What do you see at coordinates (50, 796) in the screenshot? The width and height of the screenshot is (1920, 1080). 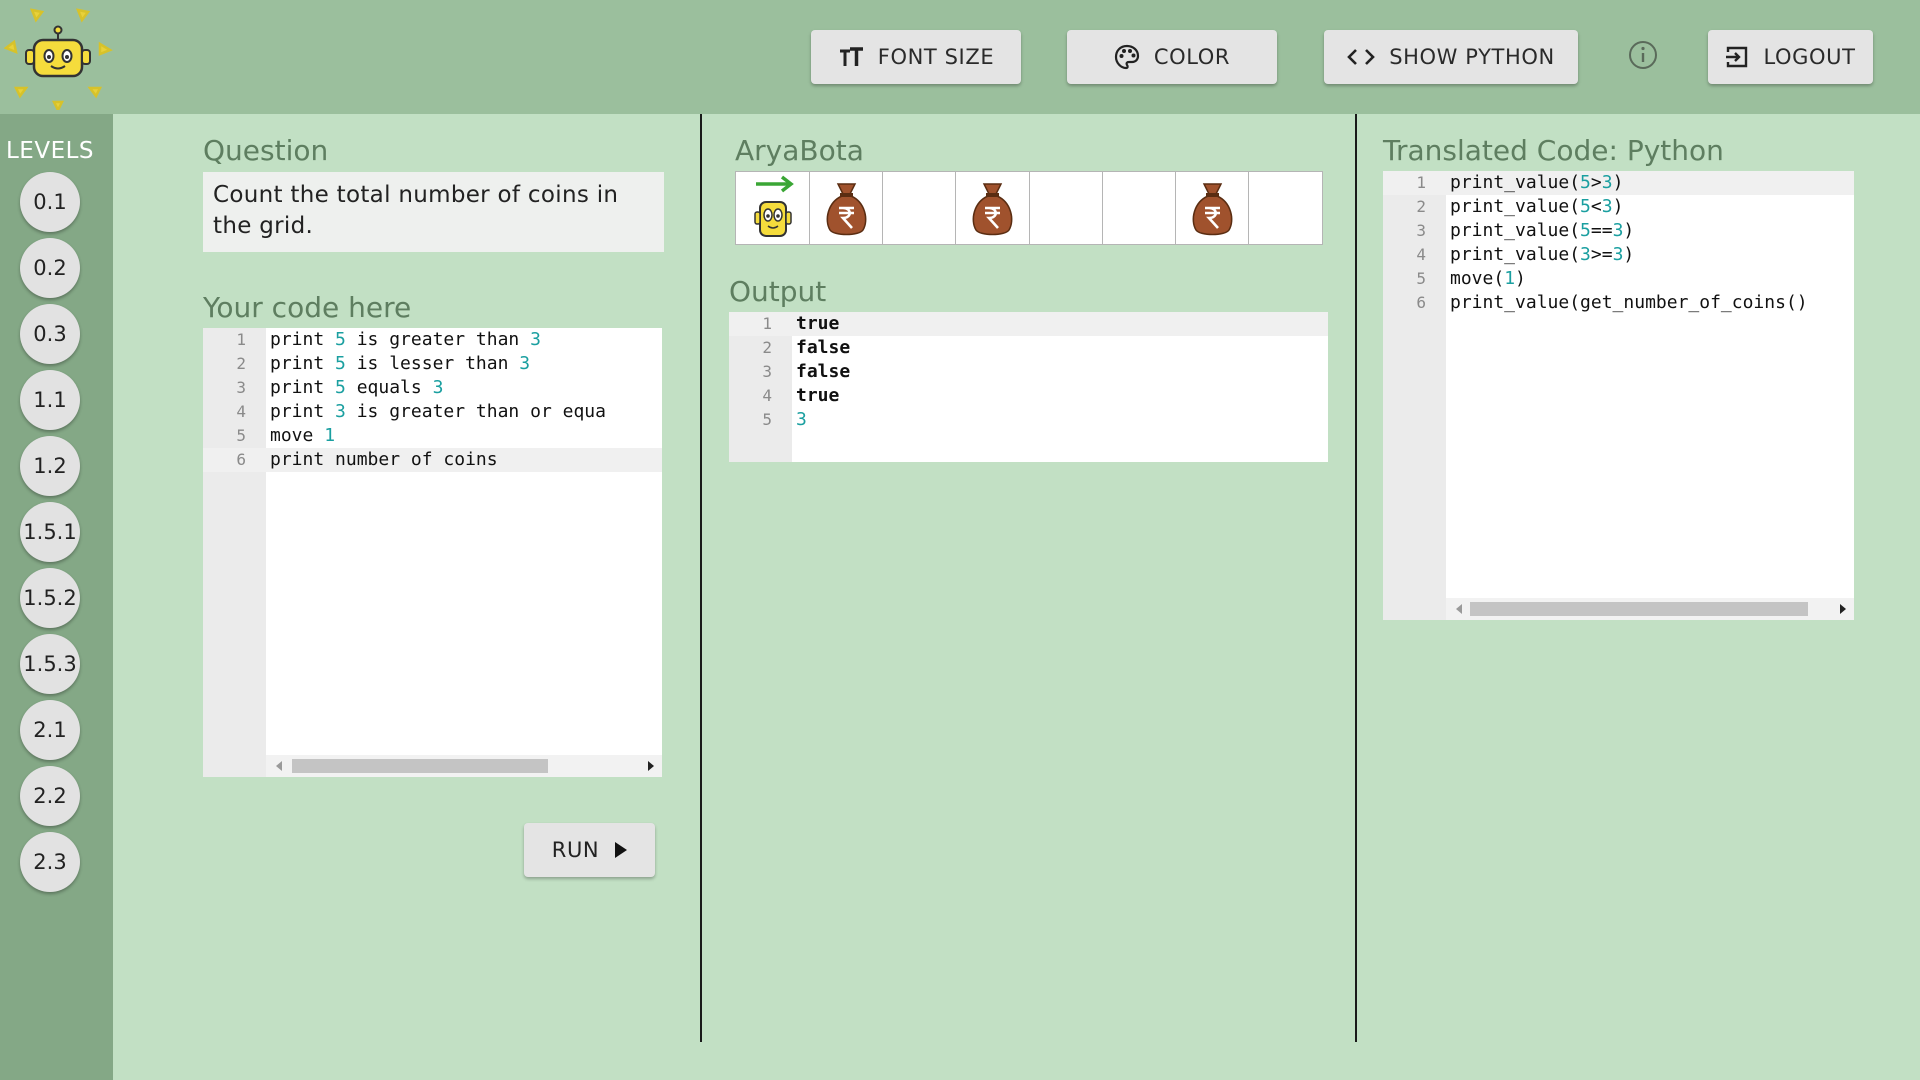 I see `level-button: 2.2` at bounding box center [50, 796].